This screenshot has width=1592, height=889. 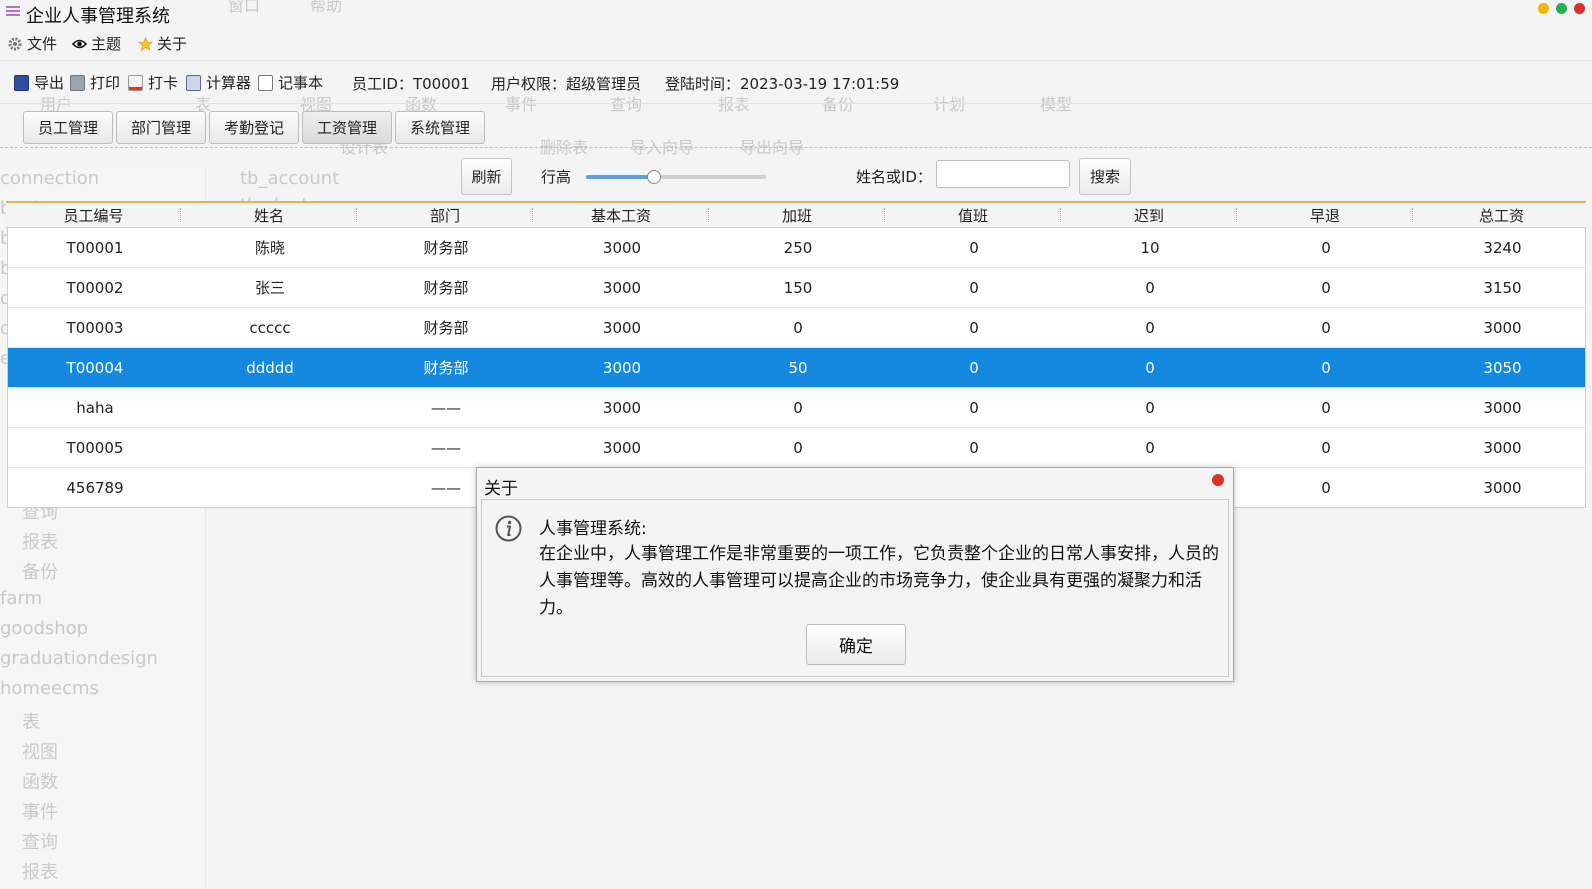 I want to click on dialog-close-button, so click(x=1218, y=480).